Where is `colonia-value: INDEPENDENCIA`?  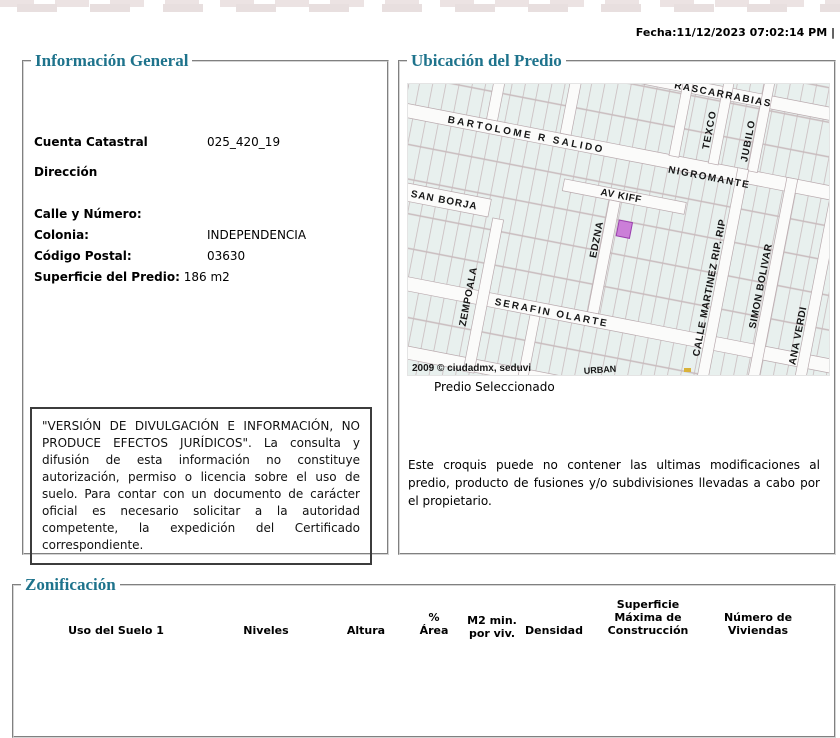
colonia-value: INDEPENDENCIA is located at coordinates (257, 235).